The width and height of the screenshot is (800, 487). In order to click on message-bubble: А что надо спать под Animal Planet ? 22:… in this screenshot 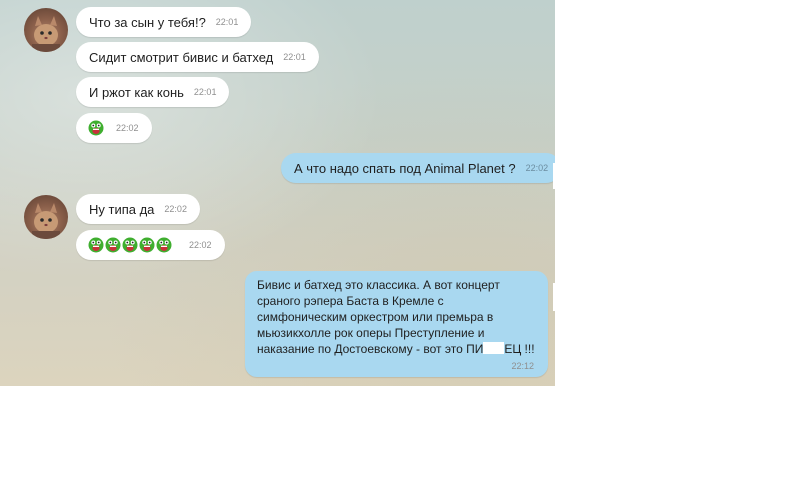, I will do `click(418, 168)`.